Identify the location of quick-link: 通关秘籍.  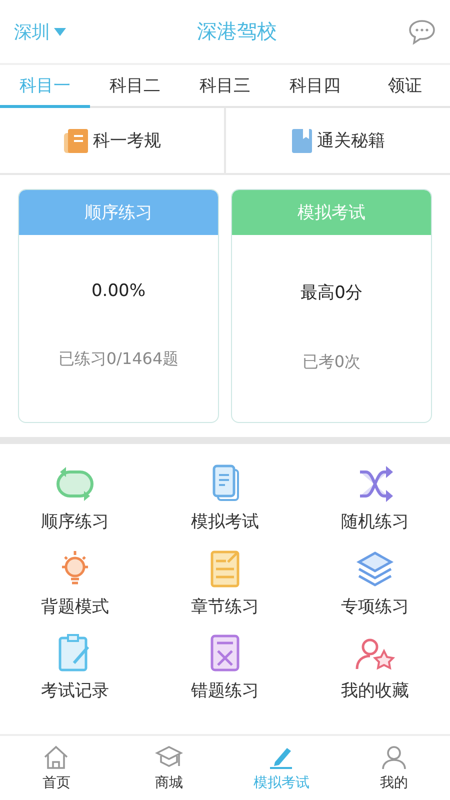
(337, 140).